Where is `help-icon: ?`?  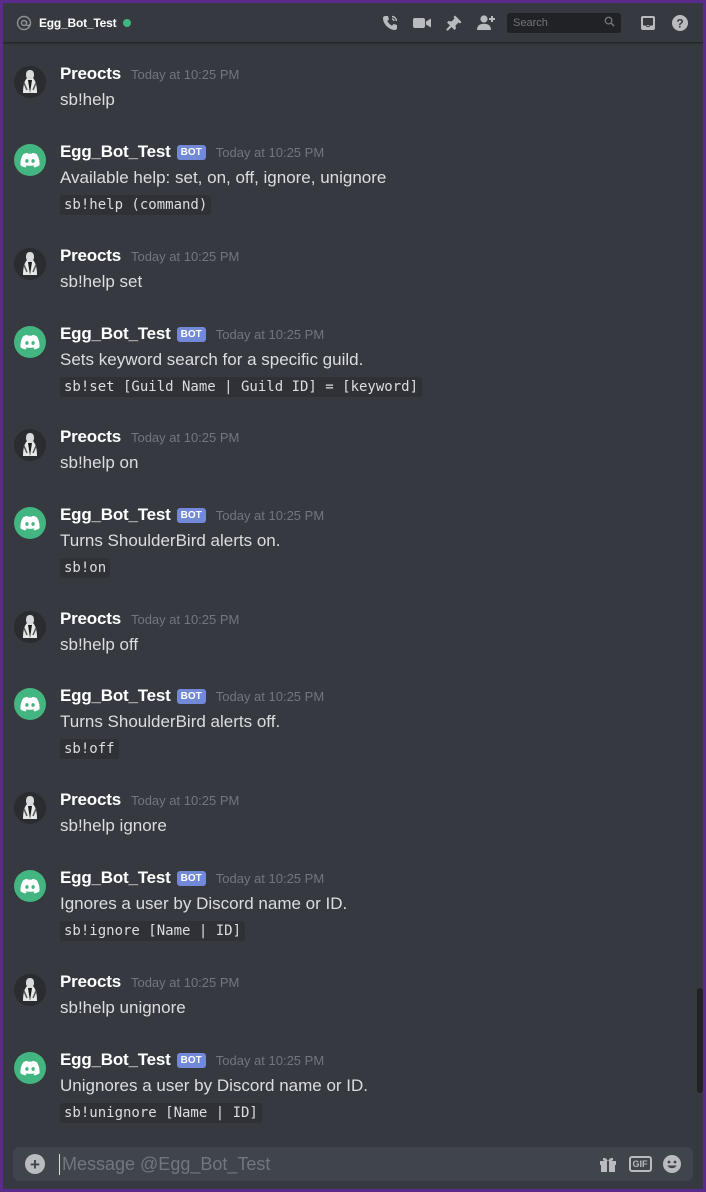 help-icon: ? is located at coordinates (680, 23).